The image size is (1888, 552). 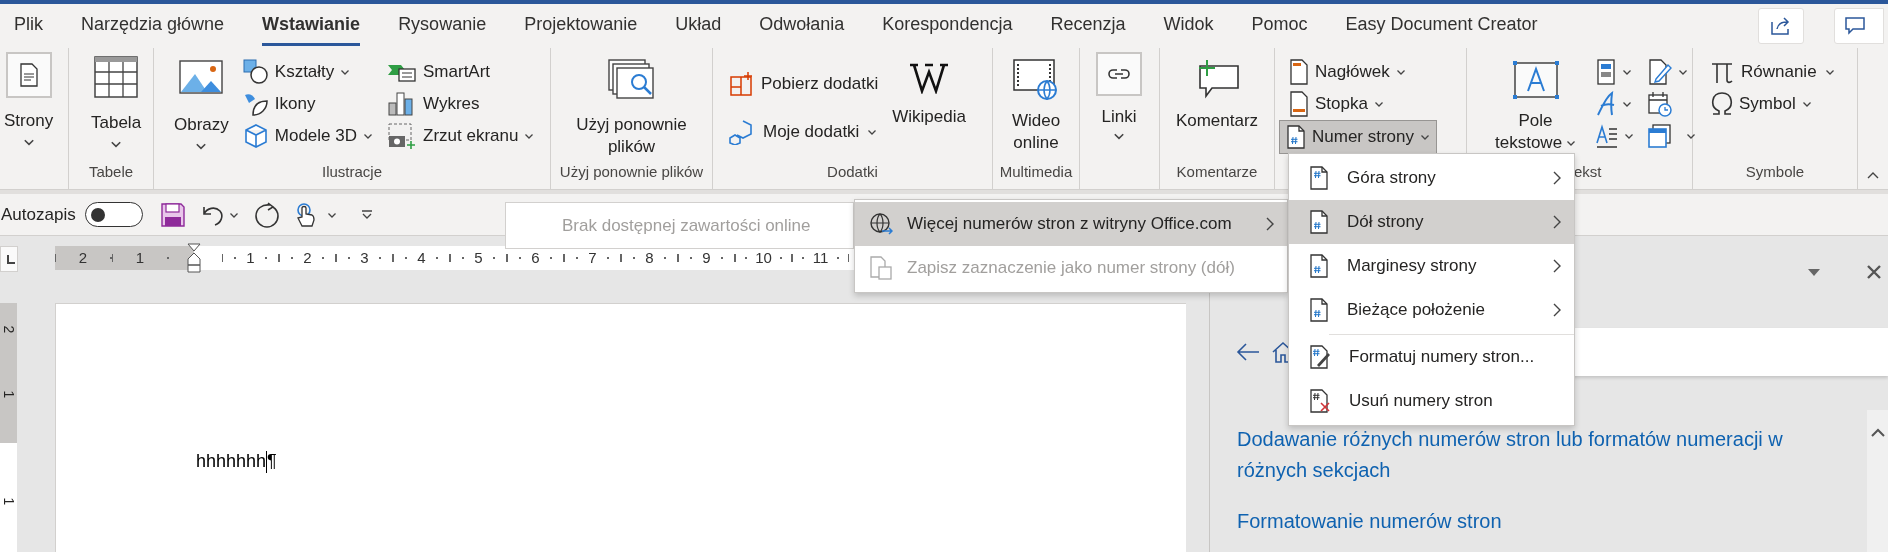 What do you see at coordinates (1299, 72) in the screenshot?
I see `header-page-icon` at bounding box center [1299, 72].